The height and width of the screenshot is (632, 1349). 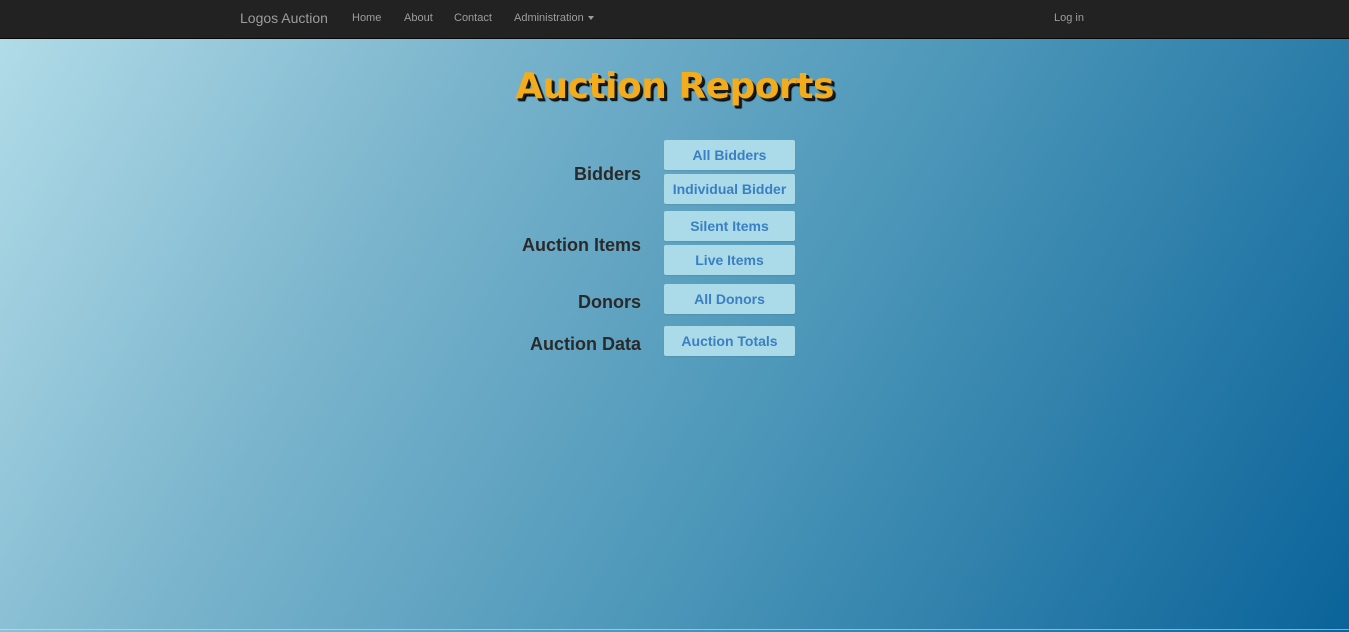 What do you see at coordinates (729, 299) in the screenshot?
I see `all-donors-button: All Donors` at bounding box center [729, 299].